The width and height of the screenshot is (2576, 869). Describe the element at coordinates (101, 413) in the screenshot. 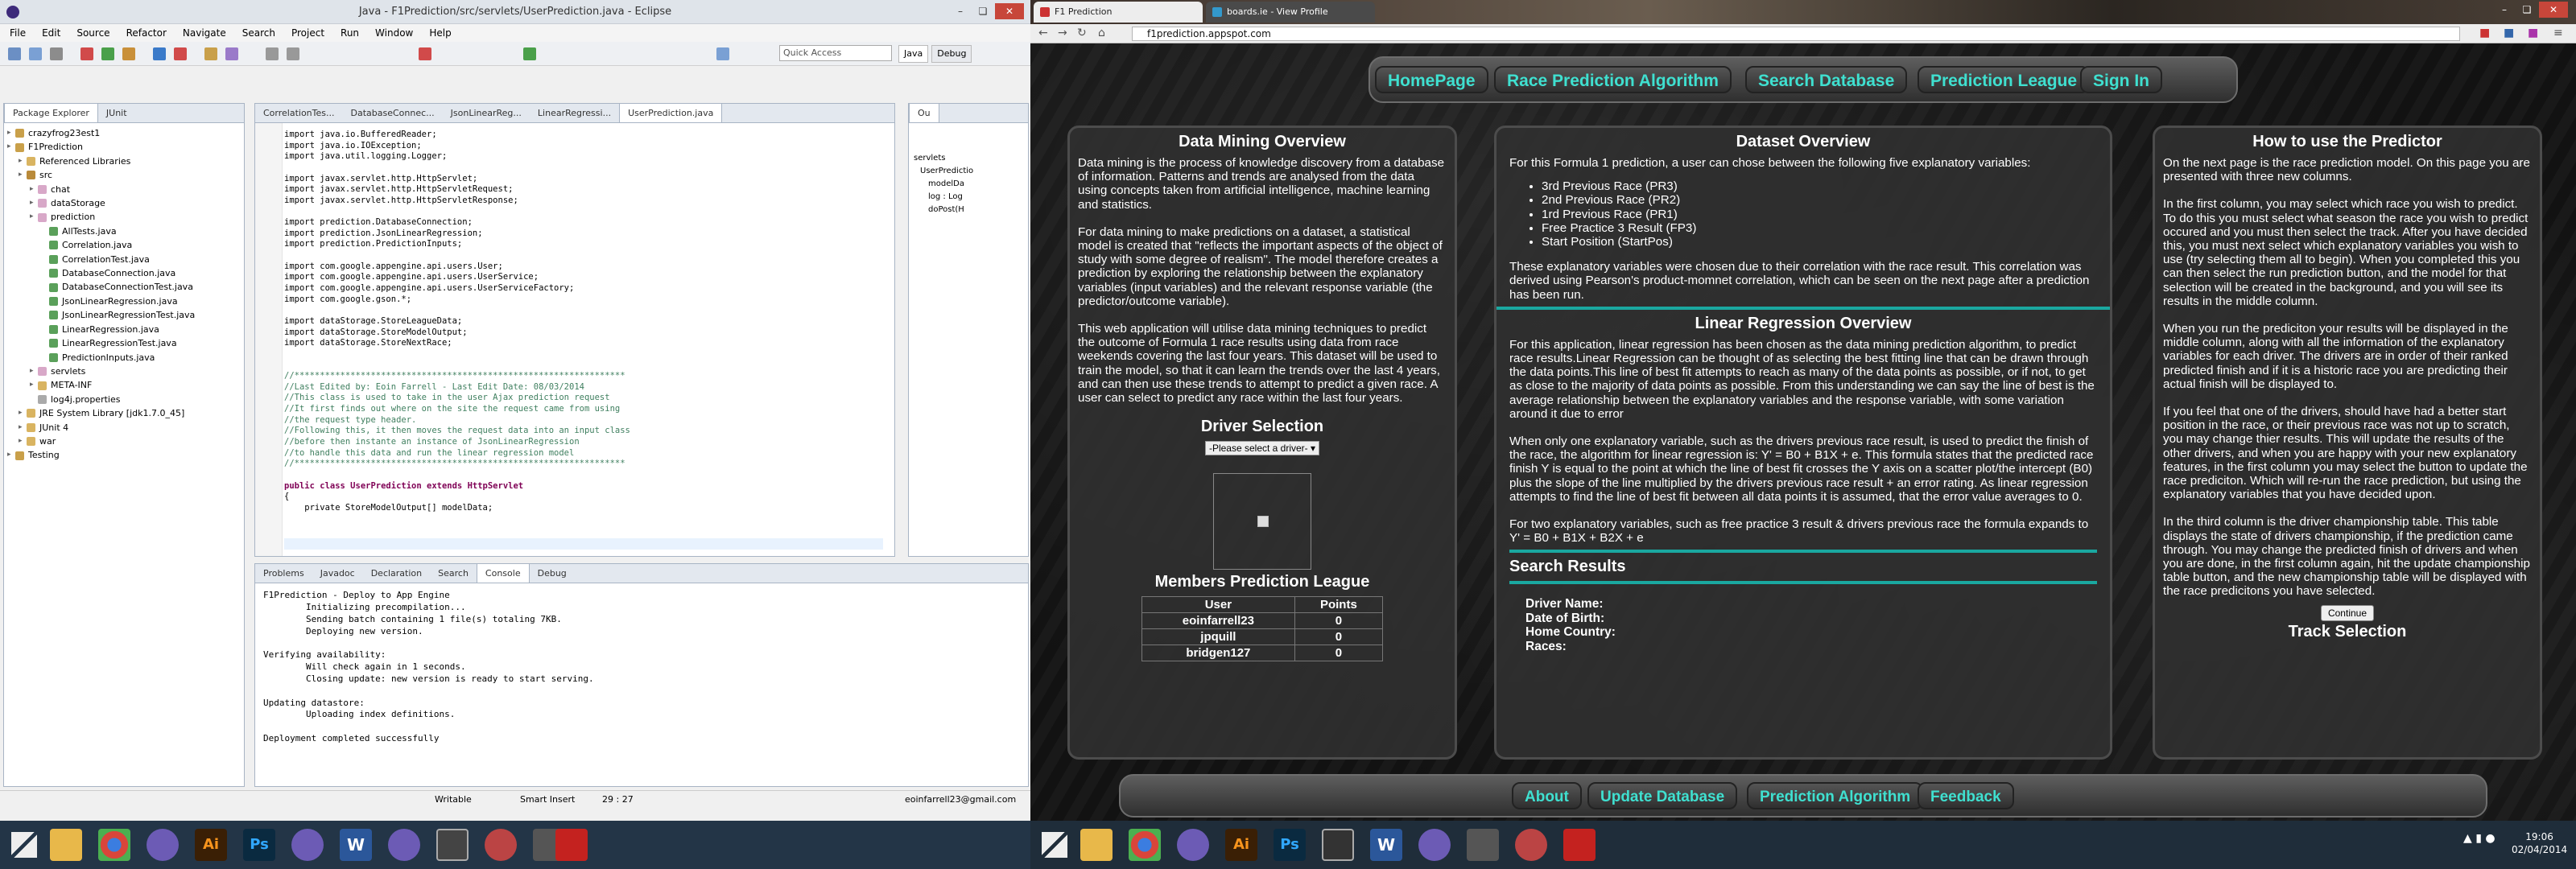

I see `tree-item: ▸ JRE System Library [jdk1.7.0_45]` at that location.